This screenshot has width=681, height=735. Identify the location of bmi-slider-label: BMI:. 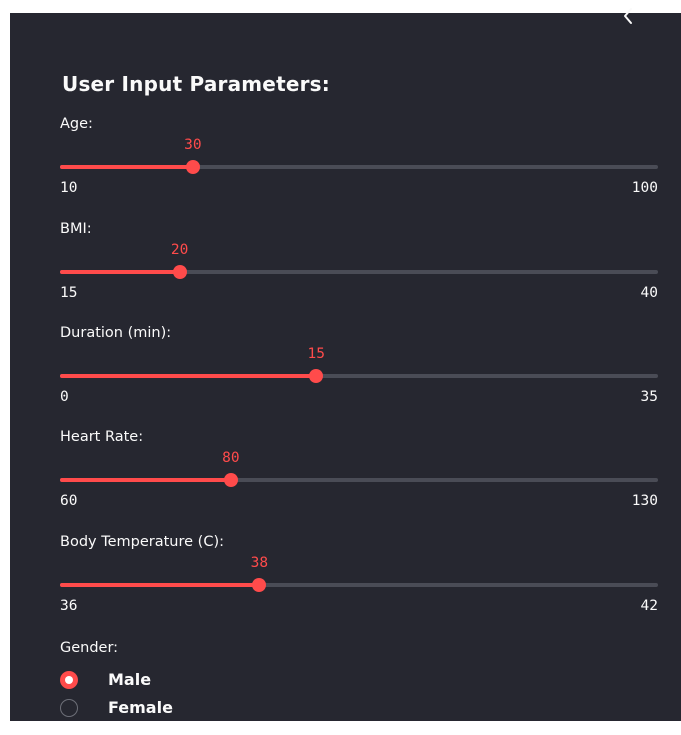
(76, 229).